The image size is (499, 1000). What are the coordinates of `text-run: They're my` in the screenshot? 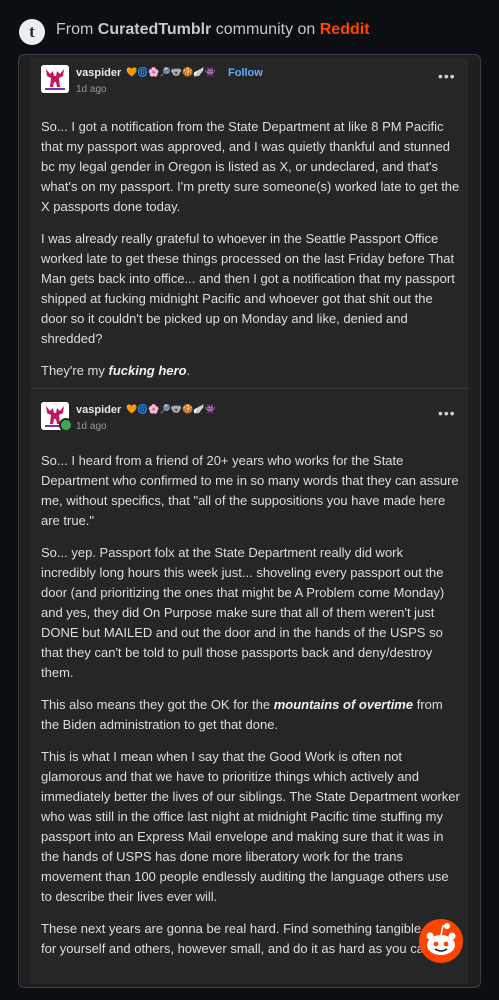 It's located at (75, 370).